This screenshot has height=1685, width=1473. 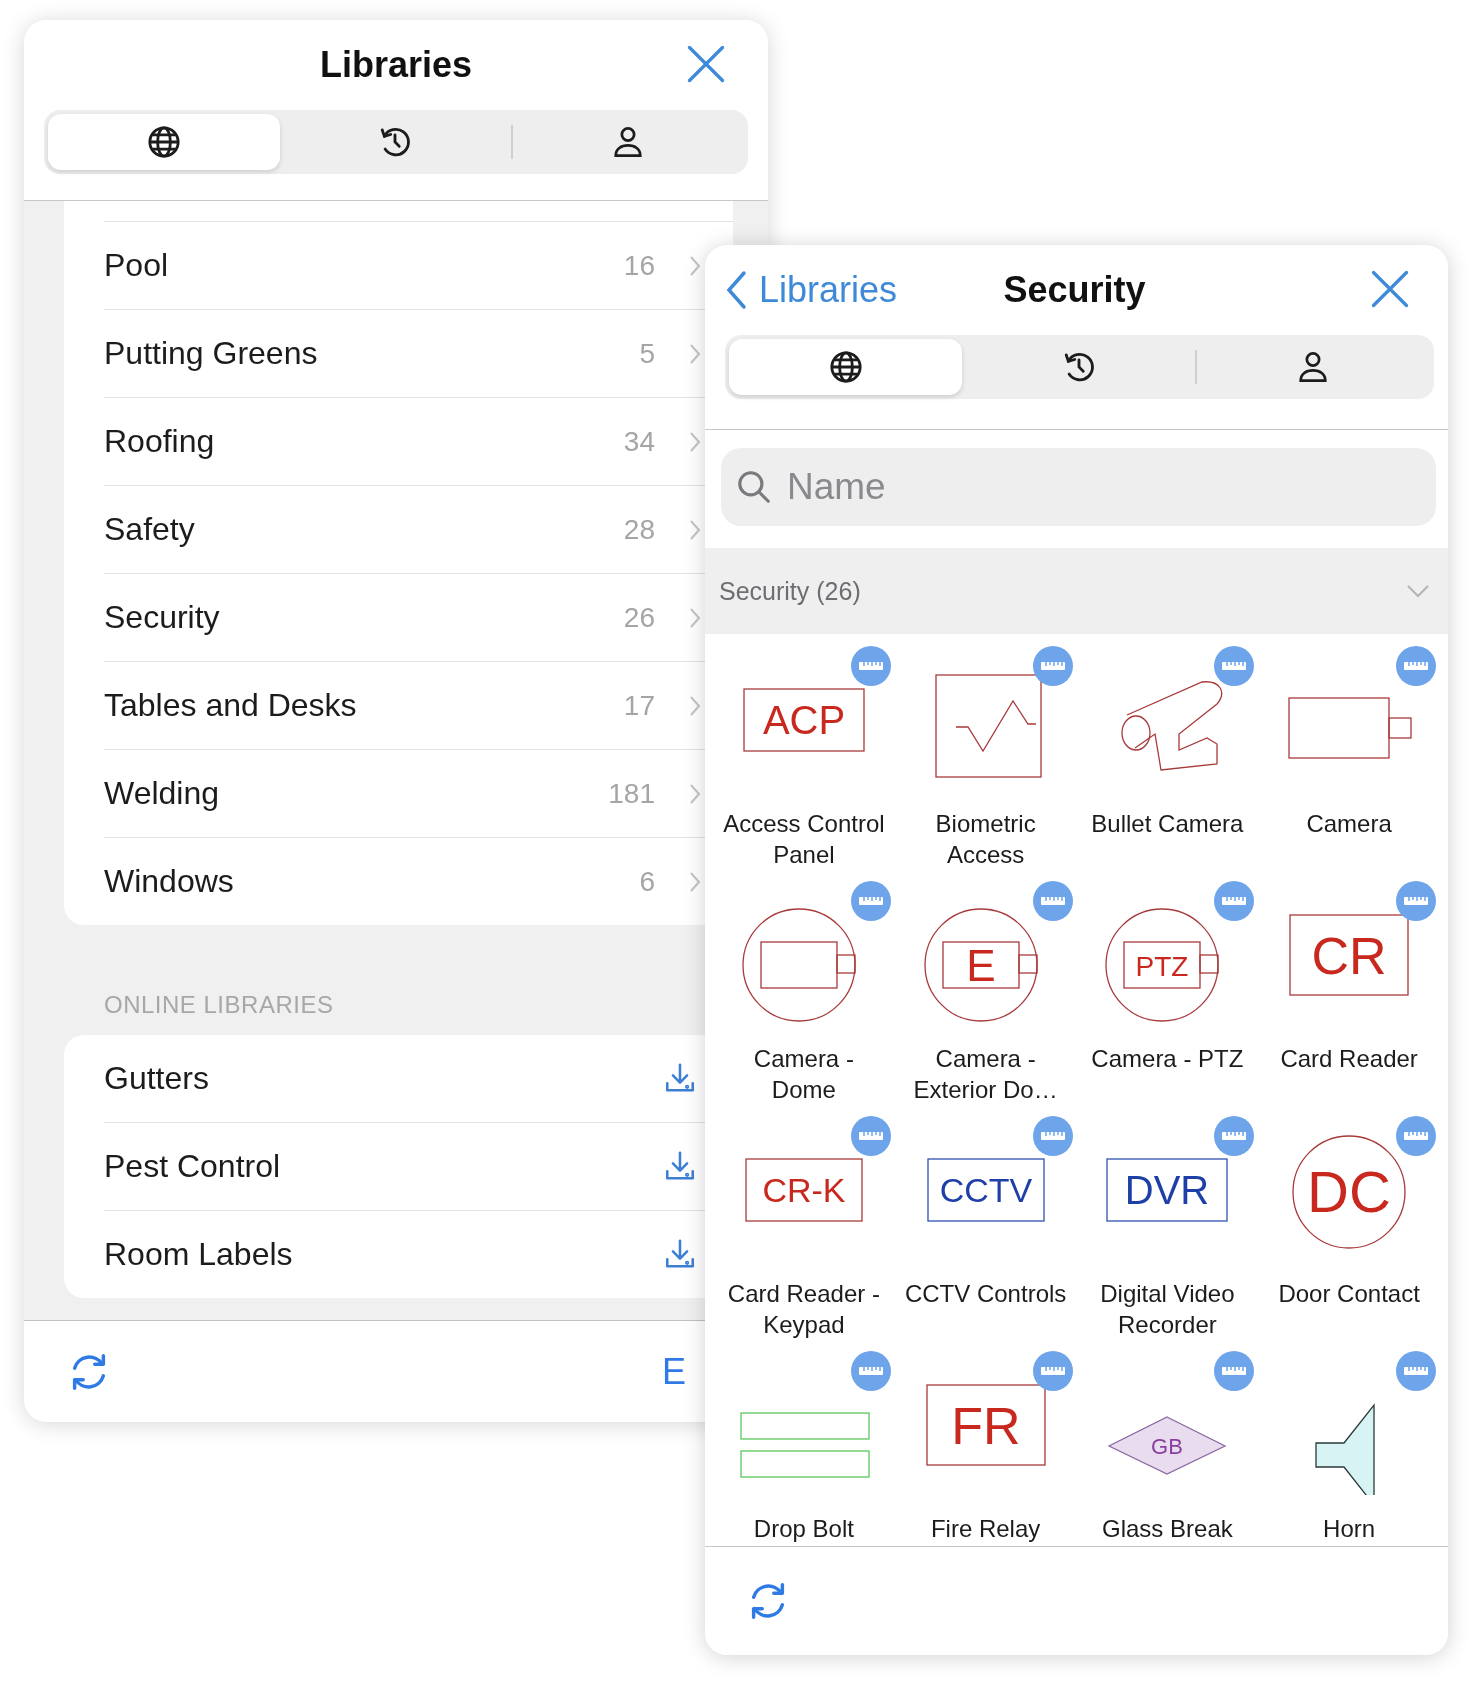 I want to click on symbol-text: CR, so click(x=1349, y=955).